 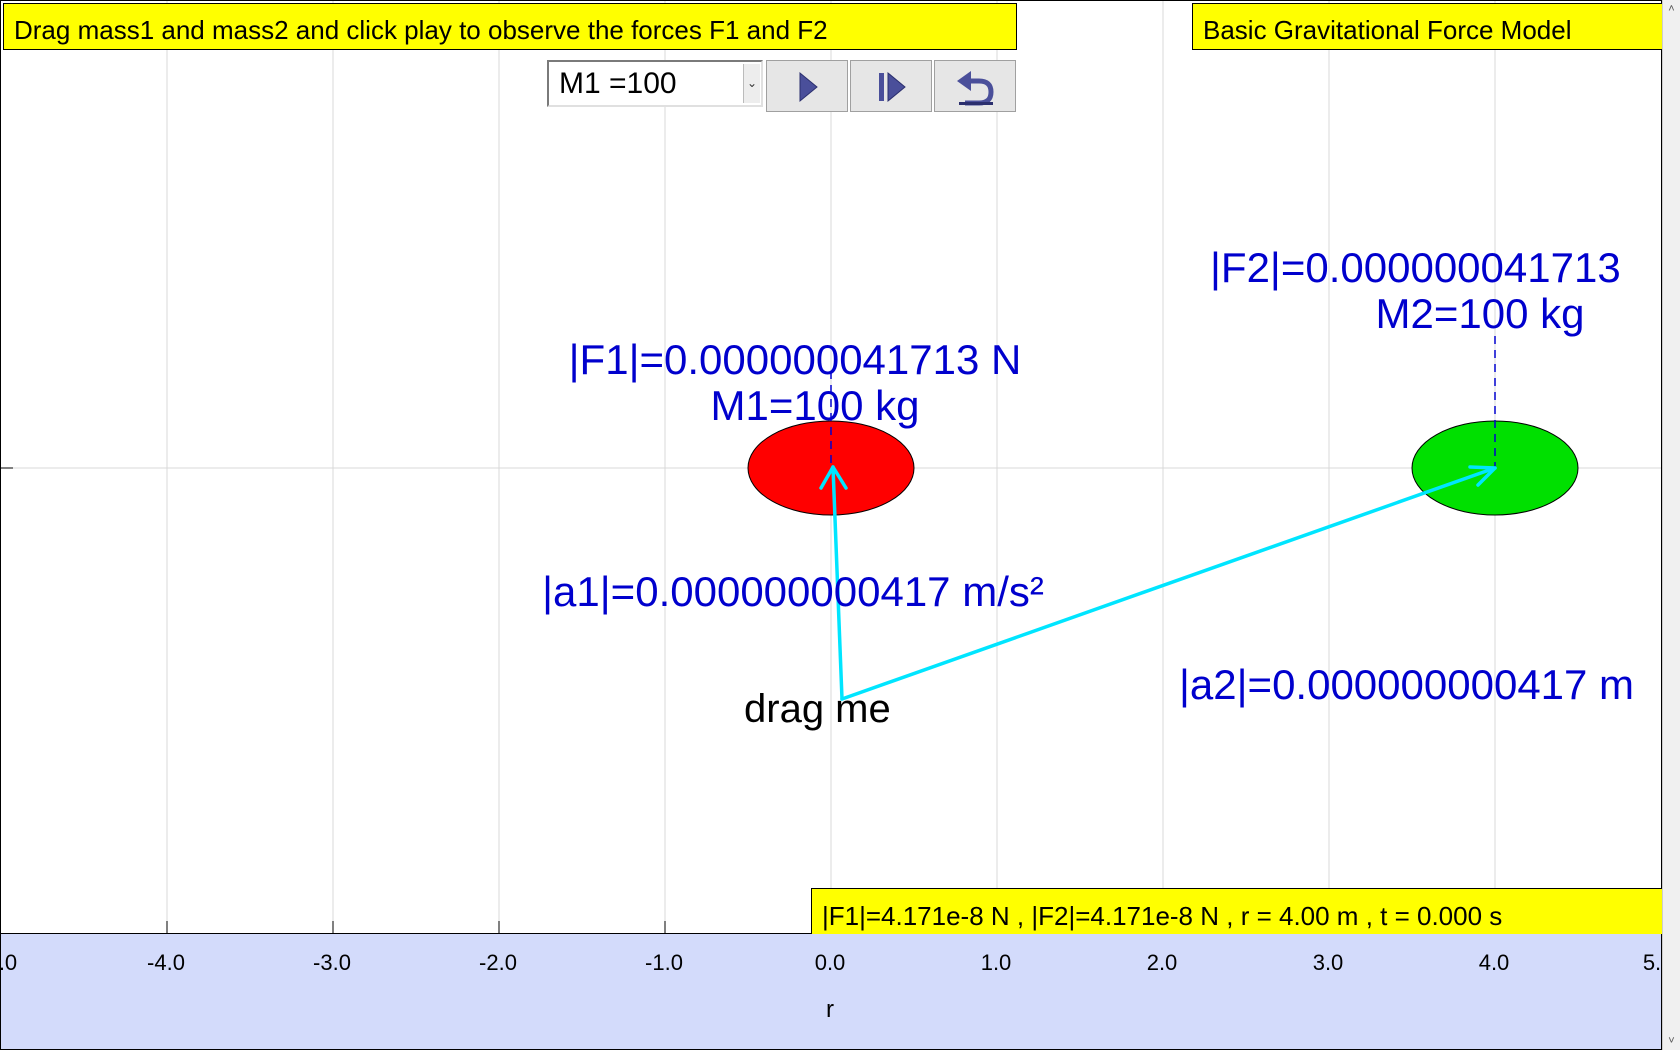 I want to click on x-tick-label: 0.0, so click(x=830, y=962).